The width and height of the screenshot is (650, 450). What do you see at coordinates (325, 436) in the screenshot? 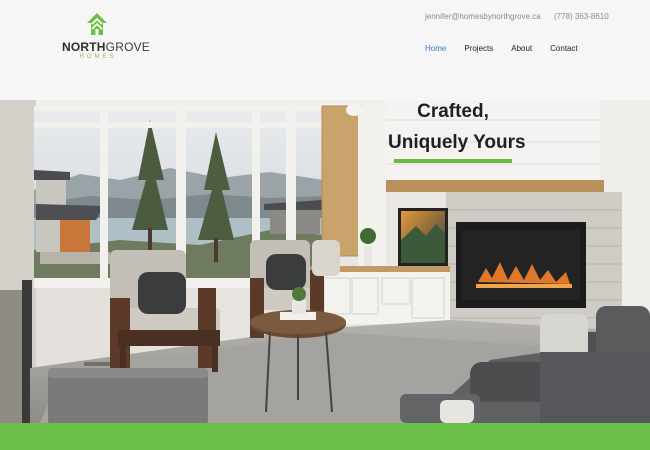
I see `green-footer-band` at bounding box center [325, 436].